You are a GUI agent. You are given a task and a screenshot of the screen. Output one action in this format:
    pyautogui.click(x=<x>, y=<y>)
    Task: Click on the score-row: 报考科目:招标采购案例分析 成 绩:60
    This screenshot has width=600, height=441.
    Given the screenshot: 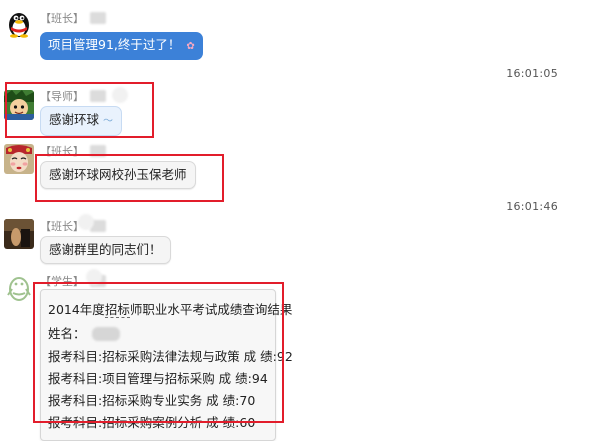 What is the action you would take?
    pyautogui.click(x=152, y=422)
    